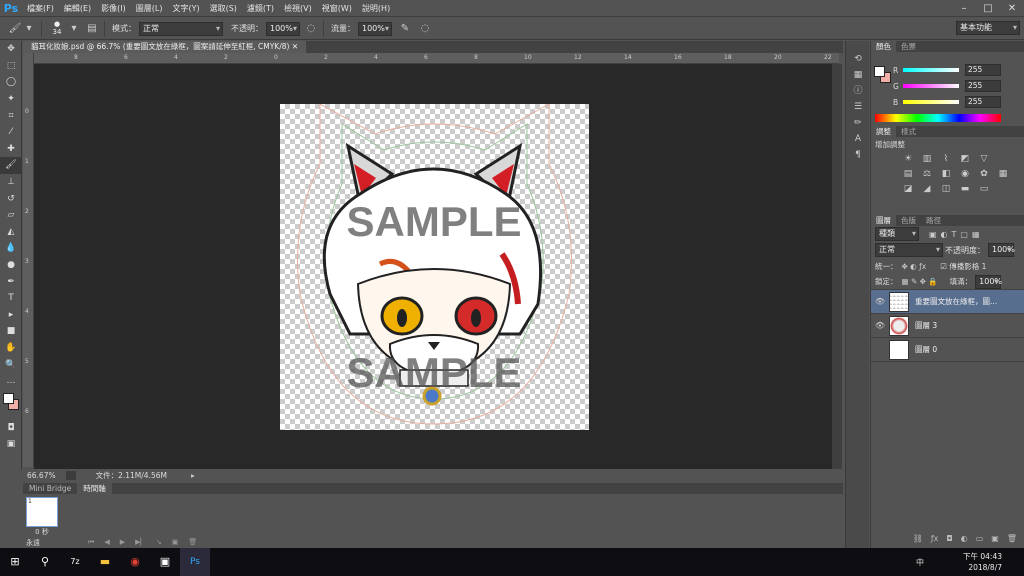 This screenshot has height=576, width=1024. Describe the element at coordinates (908, 159) in the screenshot. I see `brightness-icon: ☀` at that location.